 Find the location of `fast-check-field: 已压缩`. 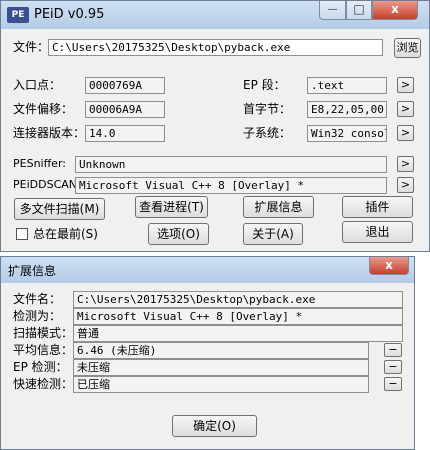

fast-check-field: 已压缩 is located at coordinates (221, 384).